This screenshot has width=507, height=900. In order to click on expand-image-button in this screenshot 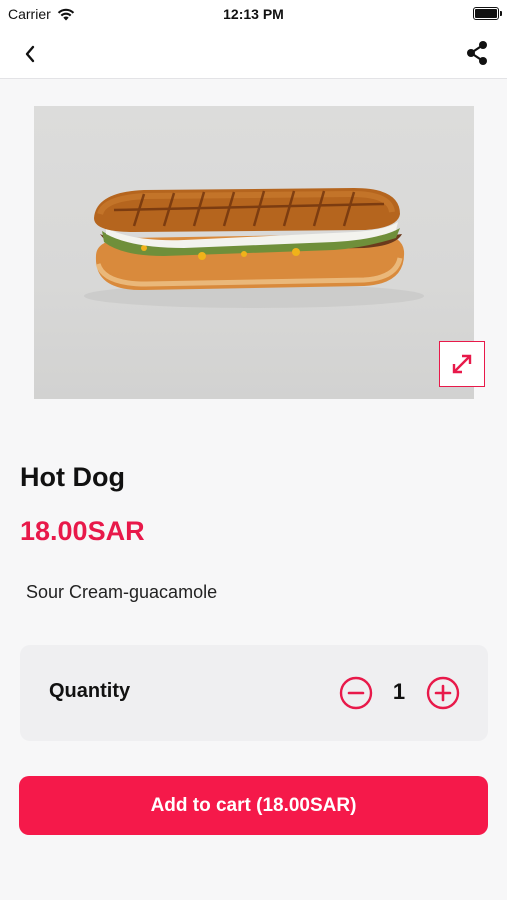, I will do `click(462, 364)`.